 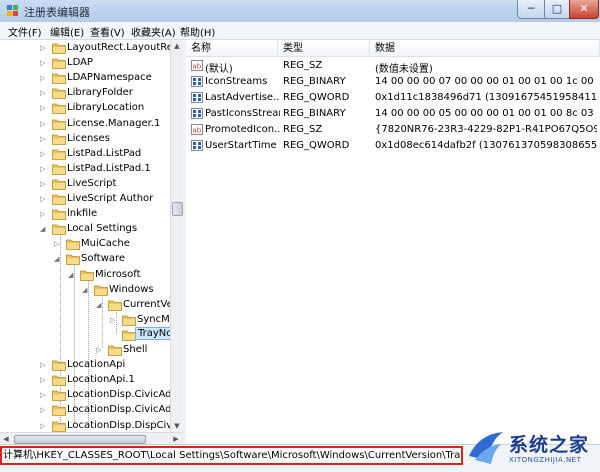 What do you see at coordinates (107, 31) in the screenshot?
I see `menu-view: 查看(V)` at bounding box center [107, 31].